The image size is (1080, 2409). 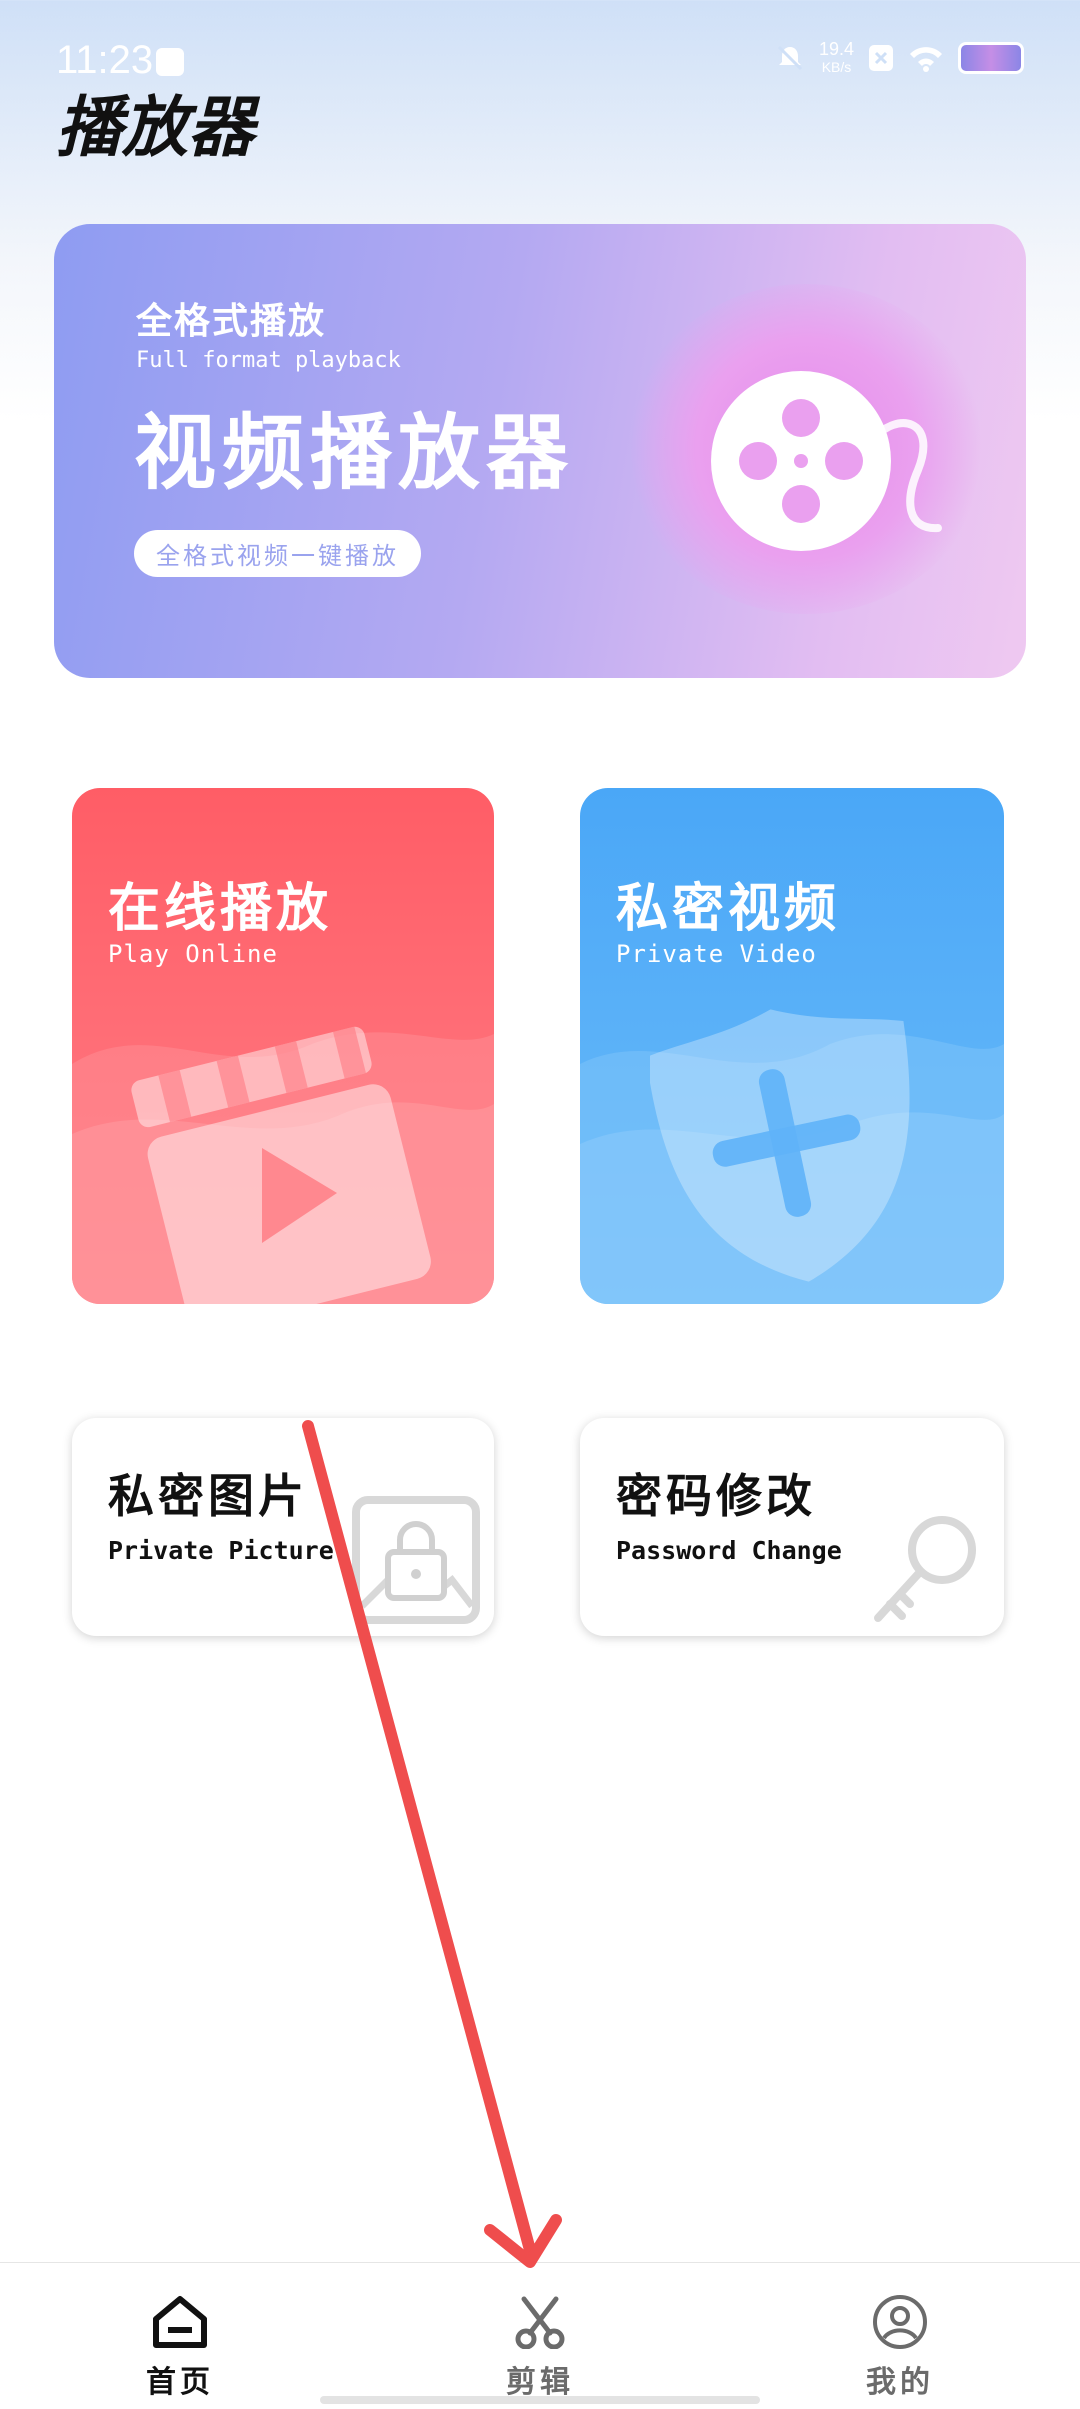 I want to click on nav-item-edit: 剪辑, so click(x=540, y=2348).